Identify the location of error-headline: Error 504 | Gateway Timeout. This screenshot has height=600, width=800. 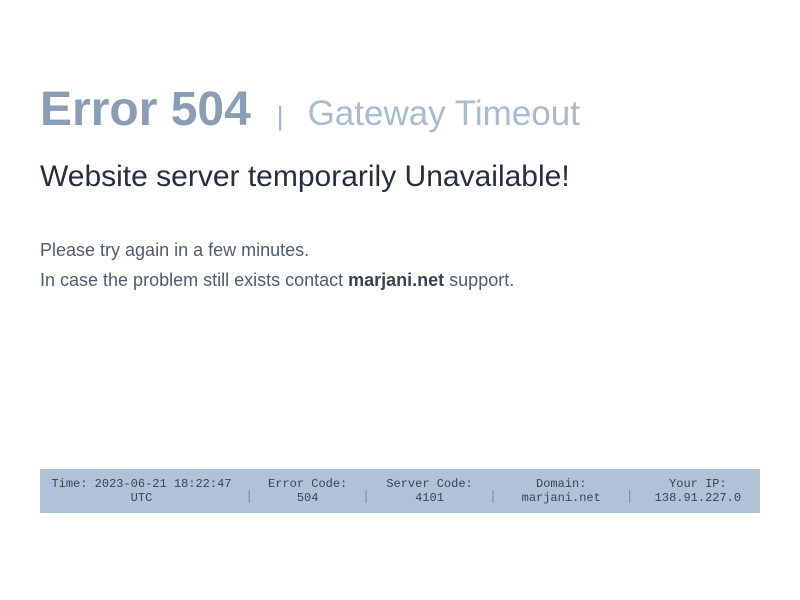
(310, 109).